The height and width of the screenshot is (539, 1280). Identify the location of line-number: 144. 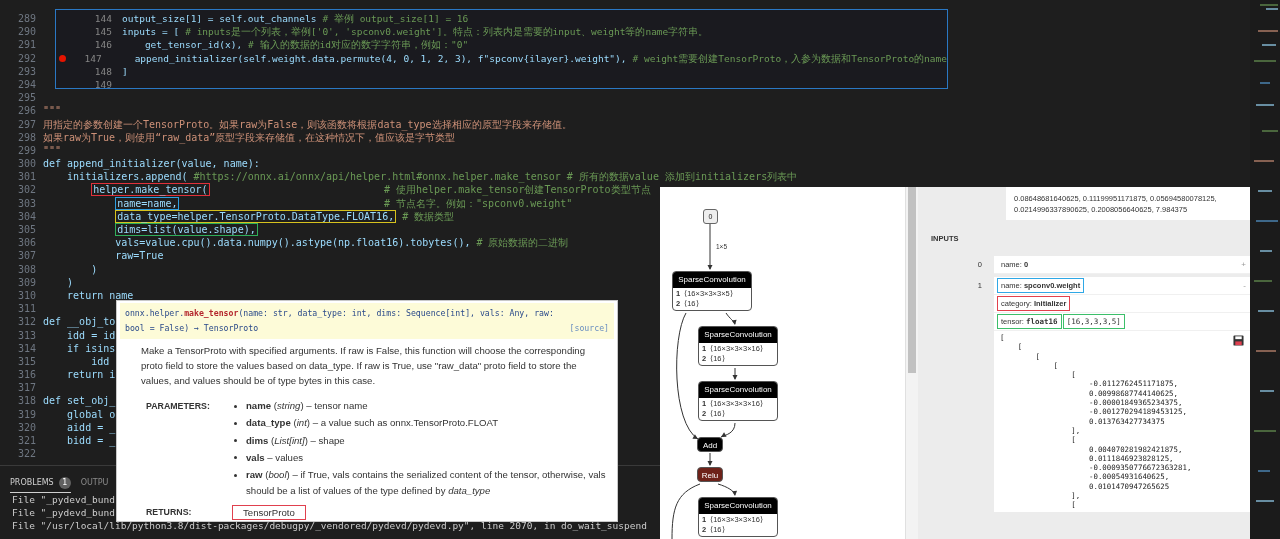
(103, 19).